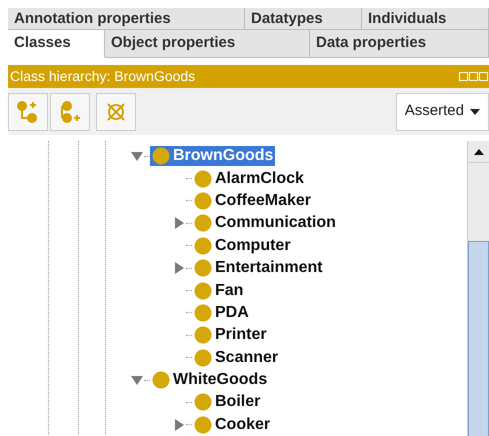 The image size is (489, 436). I want to click on tree-item: Printer, so click(230, 335).